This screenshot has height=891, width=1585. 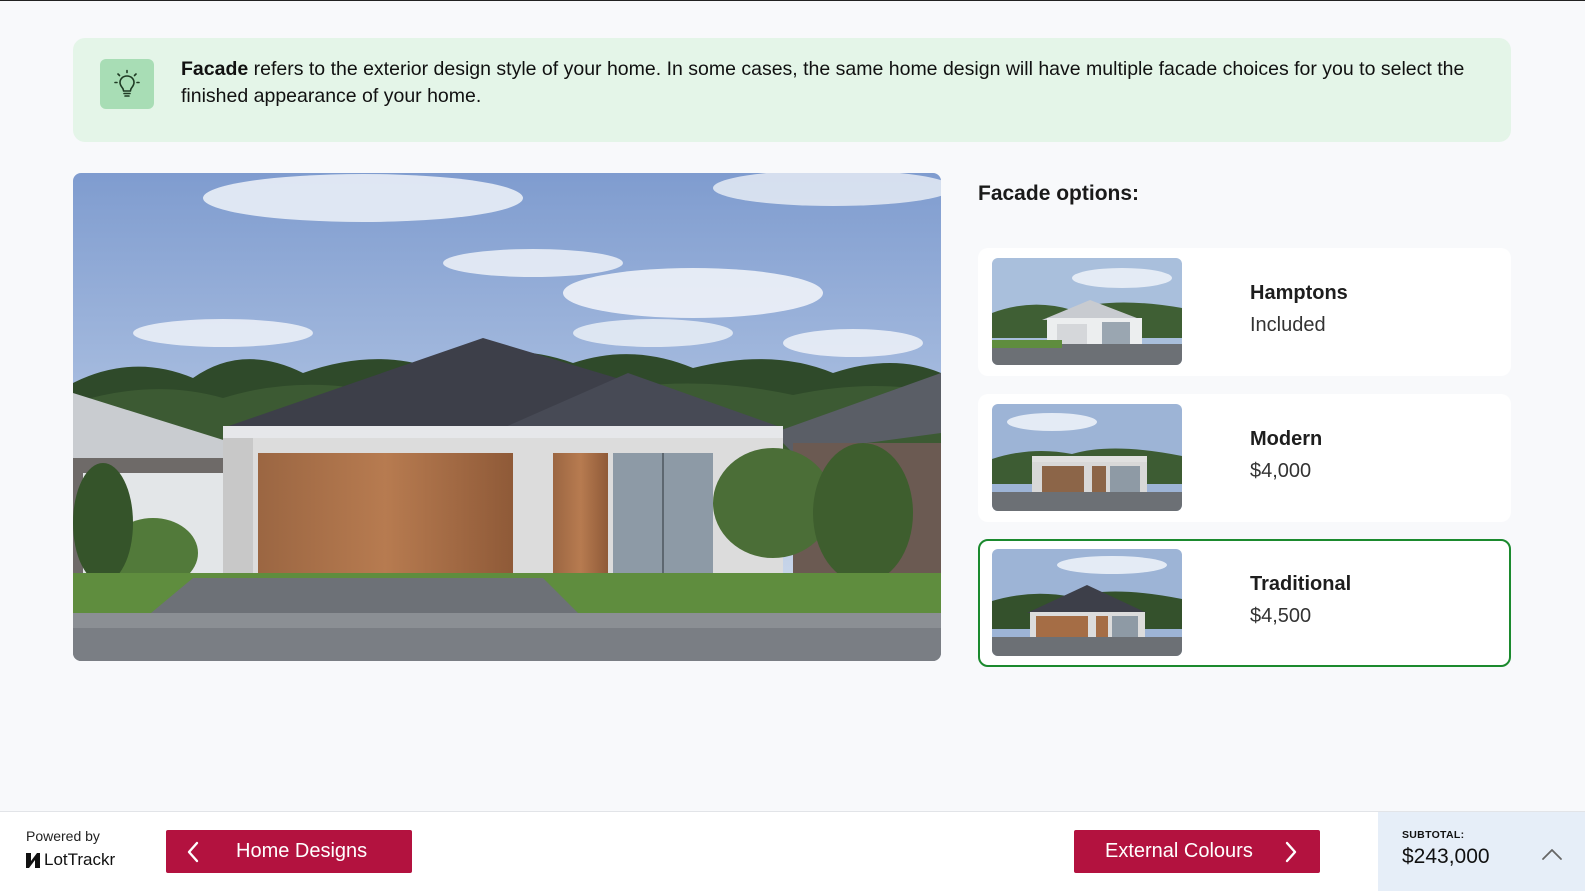 What do you see at coordinates (80, 859) in the screenshot?
I see `brand-name: LotTrackr` at bounding box center [80, 859].